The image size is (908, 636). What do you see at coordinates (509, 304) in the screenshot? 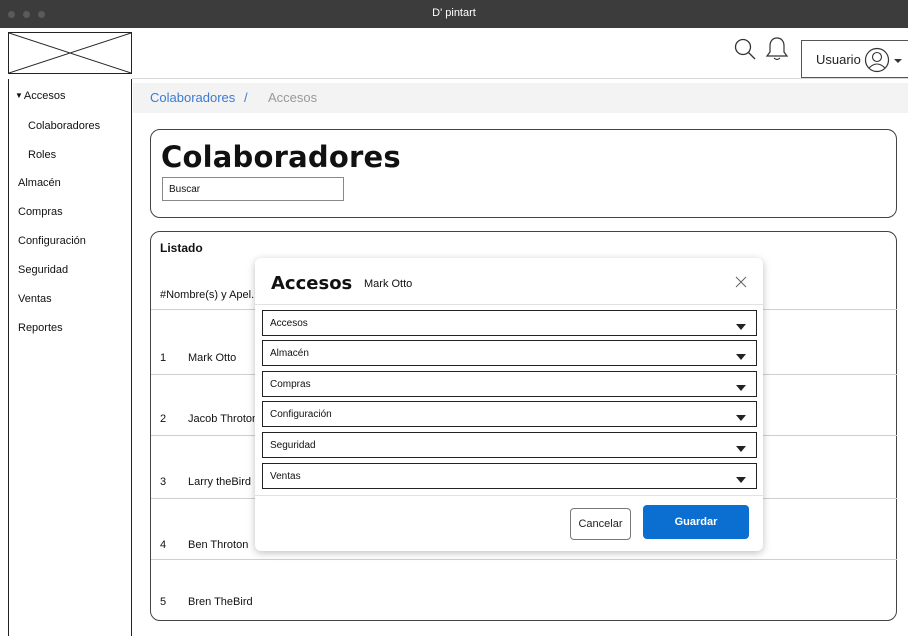
I see `modal-header-divider` at bounding box center [509, 304].